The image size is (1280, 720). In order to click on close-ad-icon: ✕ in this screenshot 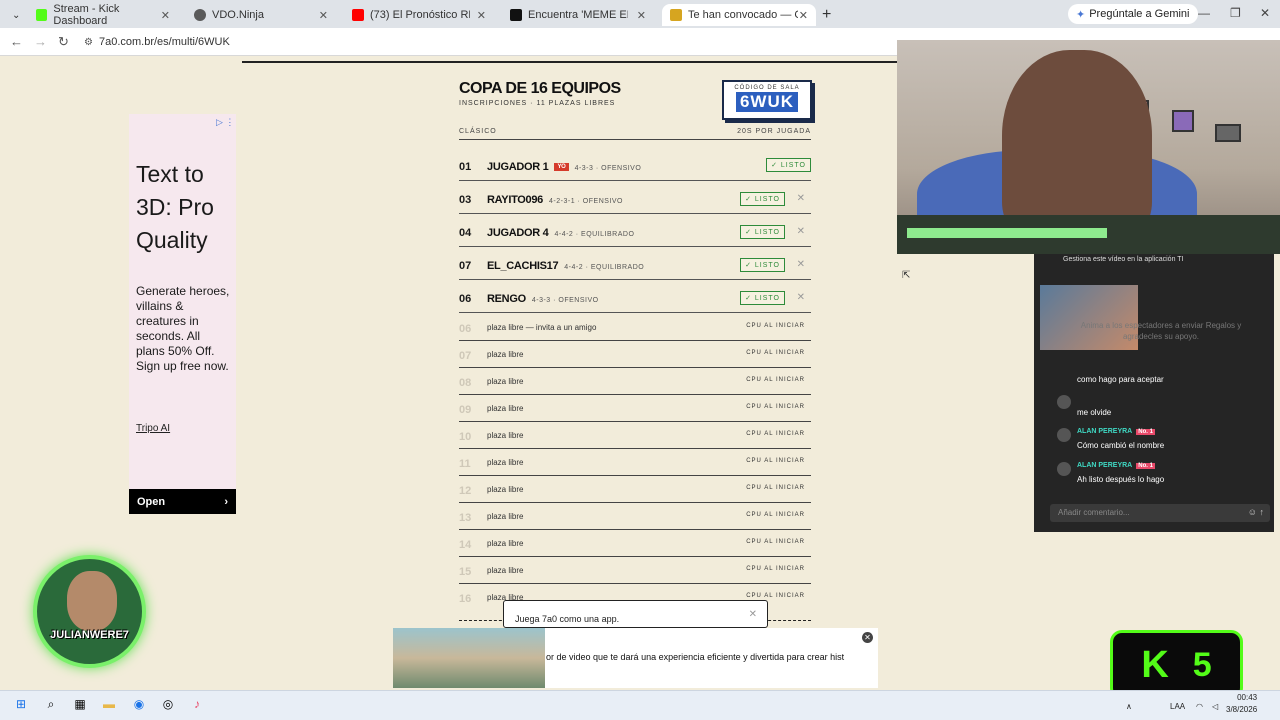, I will do `click(867, 637)`.